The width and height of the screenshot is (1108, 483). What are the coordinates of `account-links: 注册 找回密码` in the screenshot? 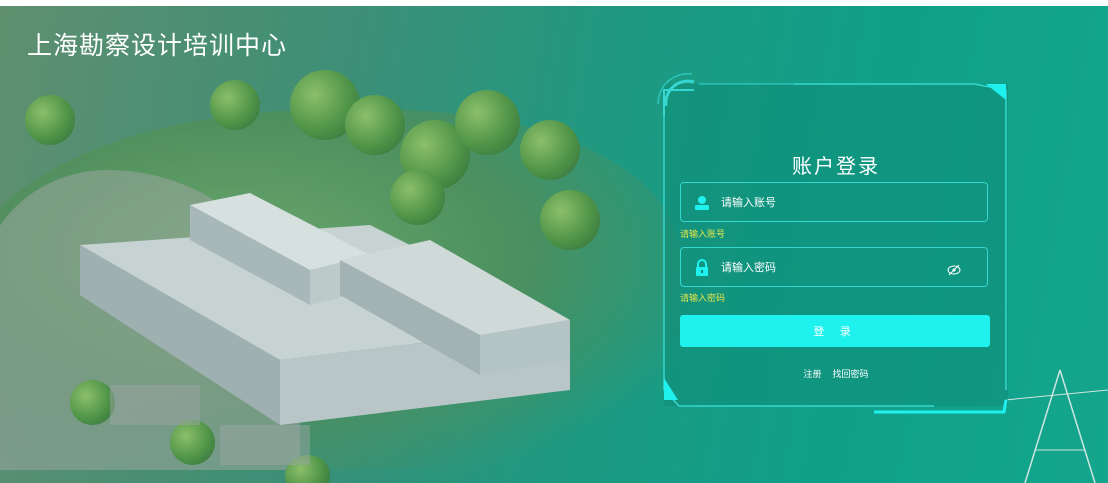 It's located at (836, 373).